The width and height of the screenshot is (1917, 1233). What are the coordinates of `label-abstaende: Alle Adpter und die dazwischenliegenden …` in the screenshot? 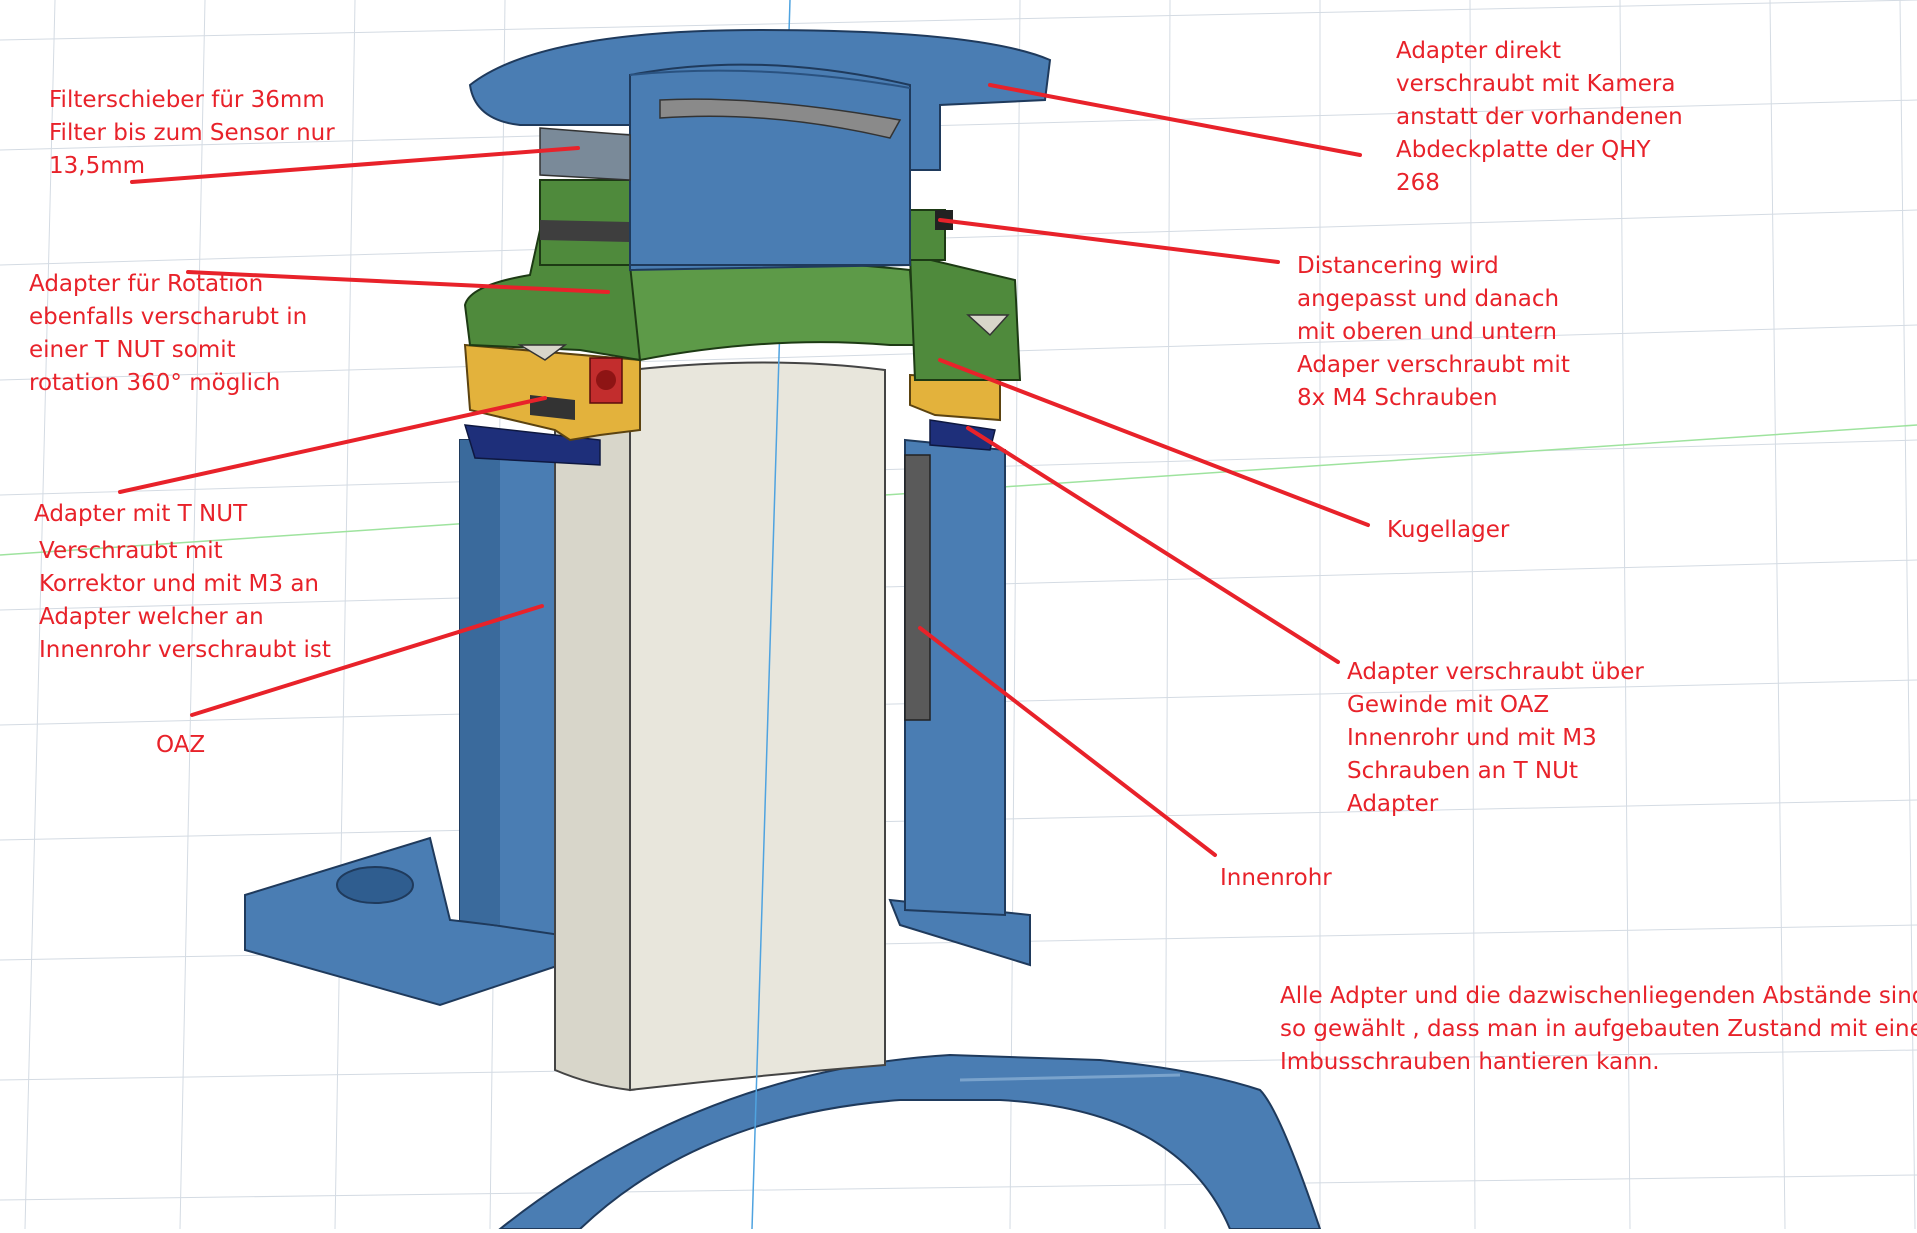 It's located at (1598, 1029).